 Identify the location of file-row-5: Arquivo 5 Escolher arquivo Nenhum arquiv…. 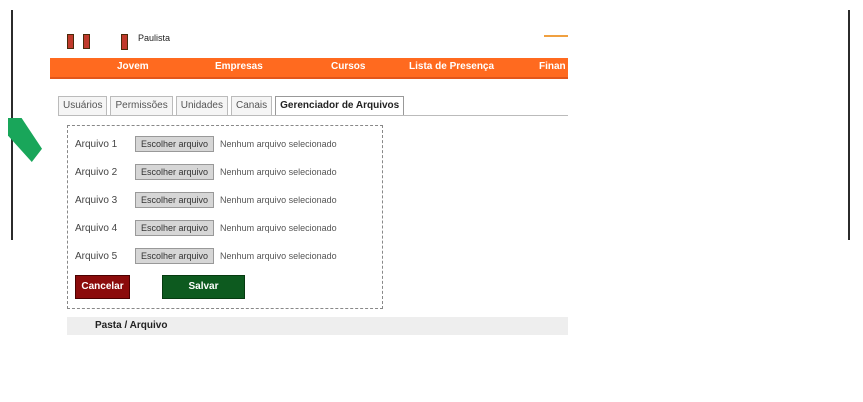
(206, 256).